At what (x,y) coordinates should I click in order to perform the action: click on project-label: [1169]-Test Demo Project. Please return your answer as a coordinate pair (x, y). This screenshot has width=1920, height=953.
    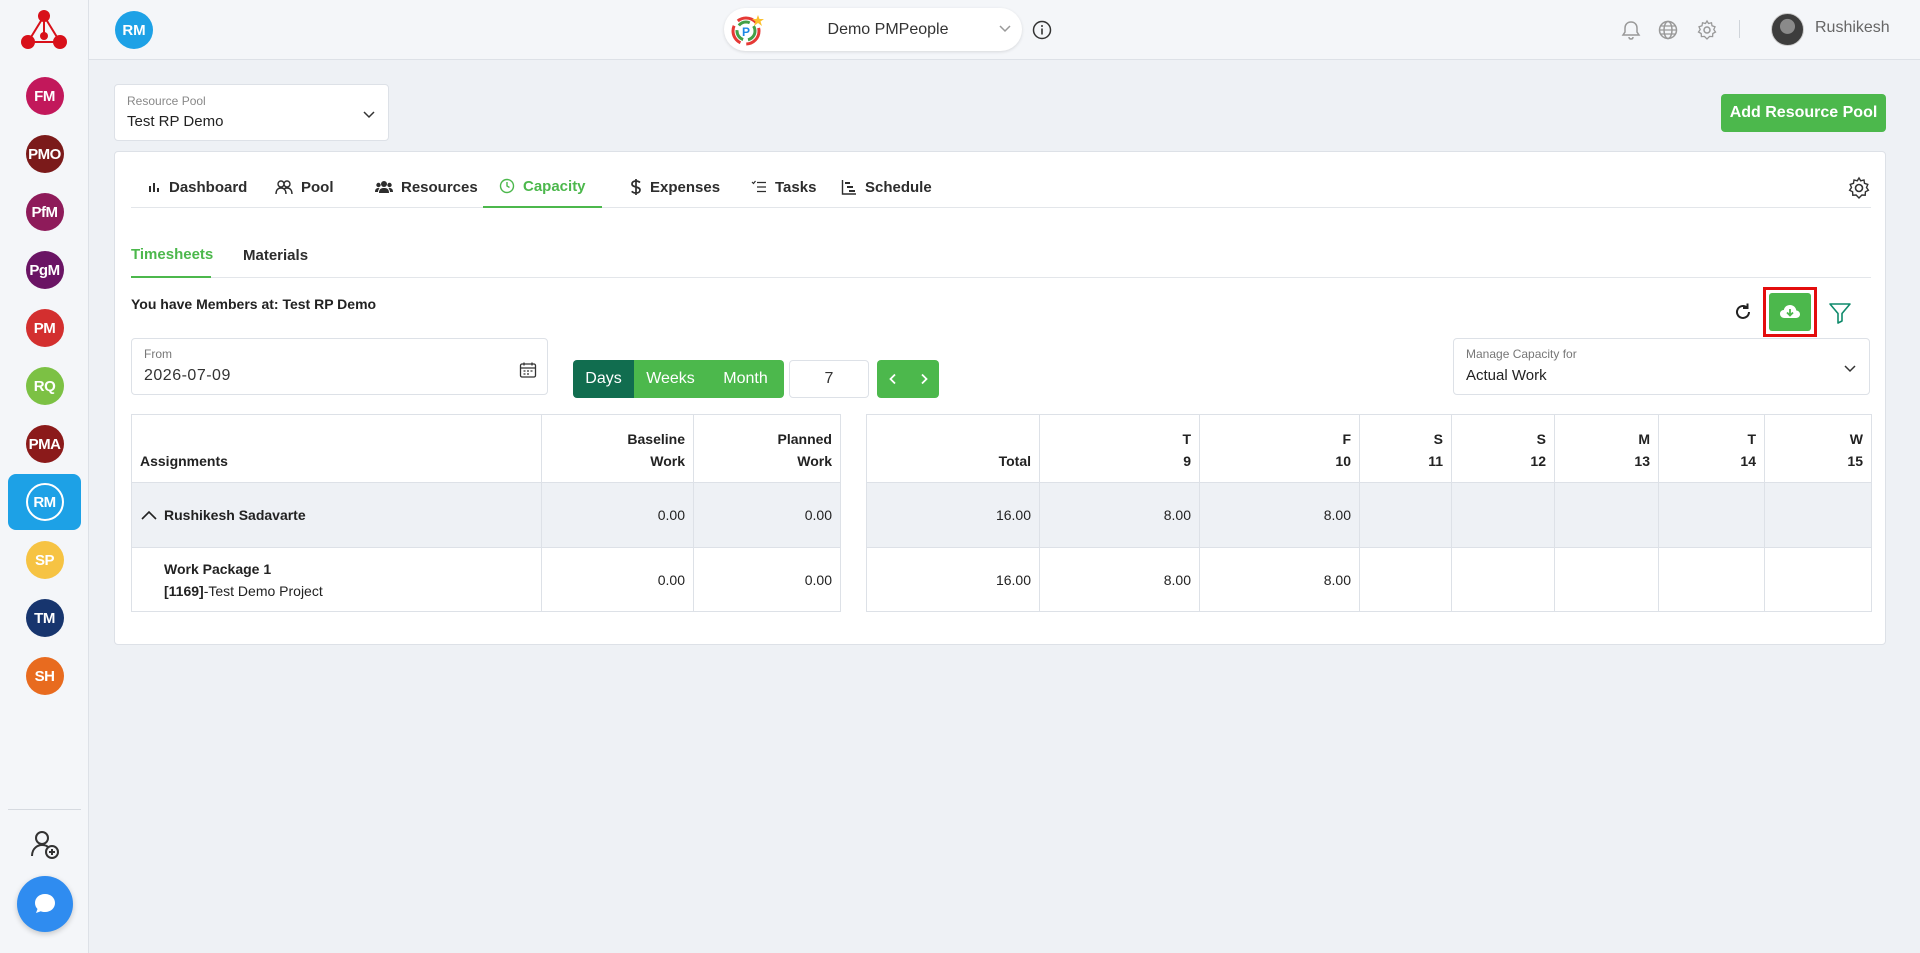
    Looking at the image, I should click on (243, 590).